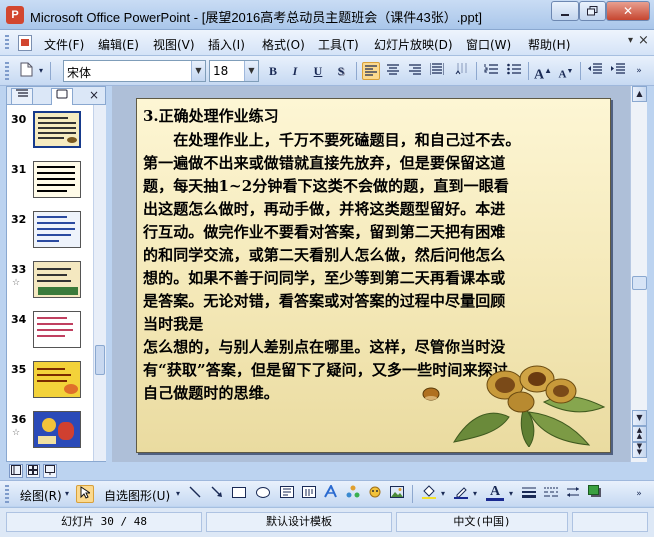 The width and height of the screenshot is (654, 537). I want to click on underline-button: U, so click(318, 71).